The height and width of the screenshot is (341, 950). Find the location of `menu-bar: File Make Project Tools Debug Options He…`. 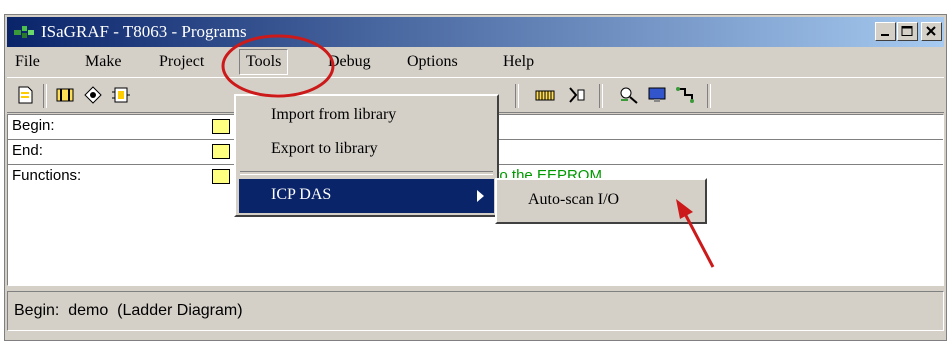

menu-bar: File Make Project Tools Debug Options He… is located at coordinates (475, 63).